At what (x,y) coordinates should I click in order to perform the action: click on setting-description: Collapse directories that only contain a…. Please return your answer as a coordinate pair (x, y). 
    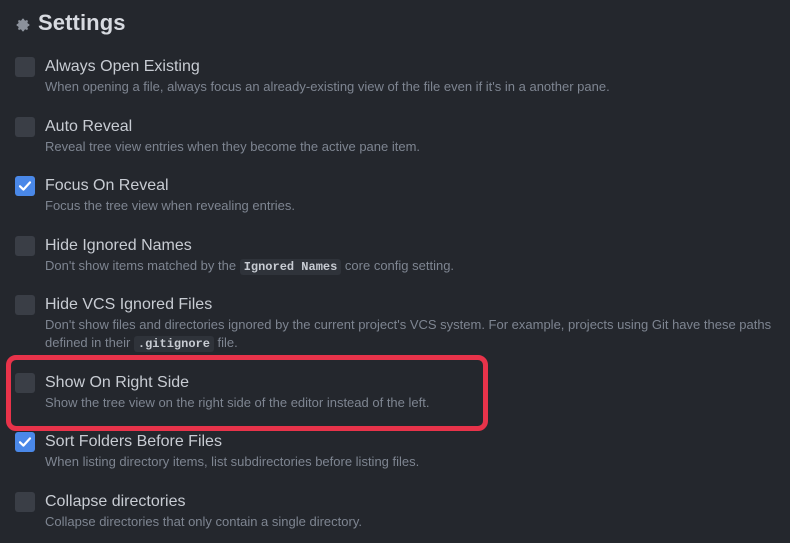
    Looking at the image, I should click on (203, 521).